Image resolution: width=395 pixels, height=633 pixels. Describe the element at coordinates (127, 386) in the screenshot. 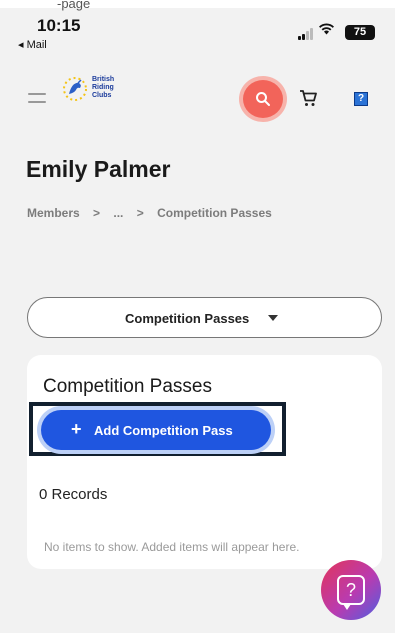

I see `card-title: Competition Passes` at that location.